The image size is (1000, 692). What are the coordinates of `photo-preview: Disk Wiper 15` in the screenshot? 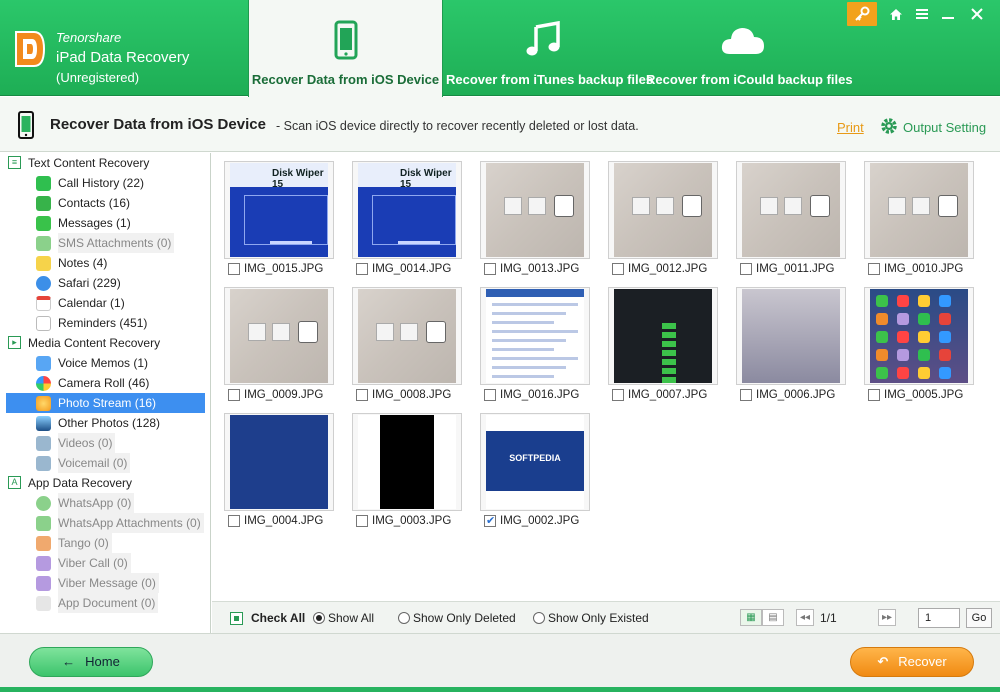 It's located at (407, 210).